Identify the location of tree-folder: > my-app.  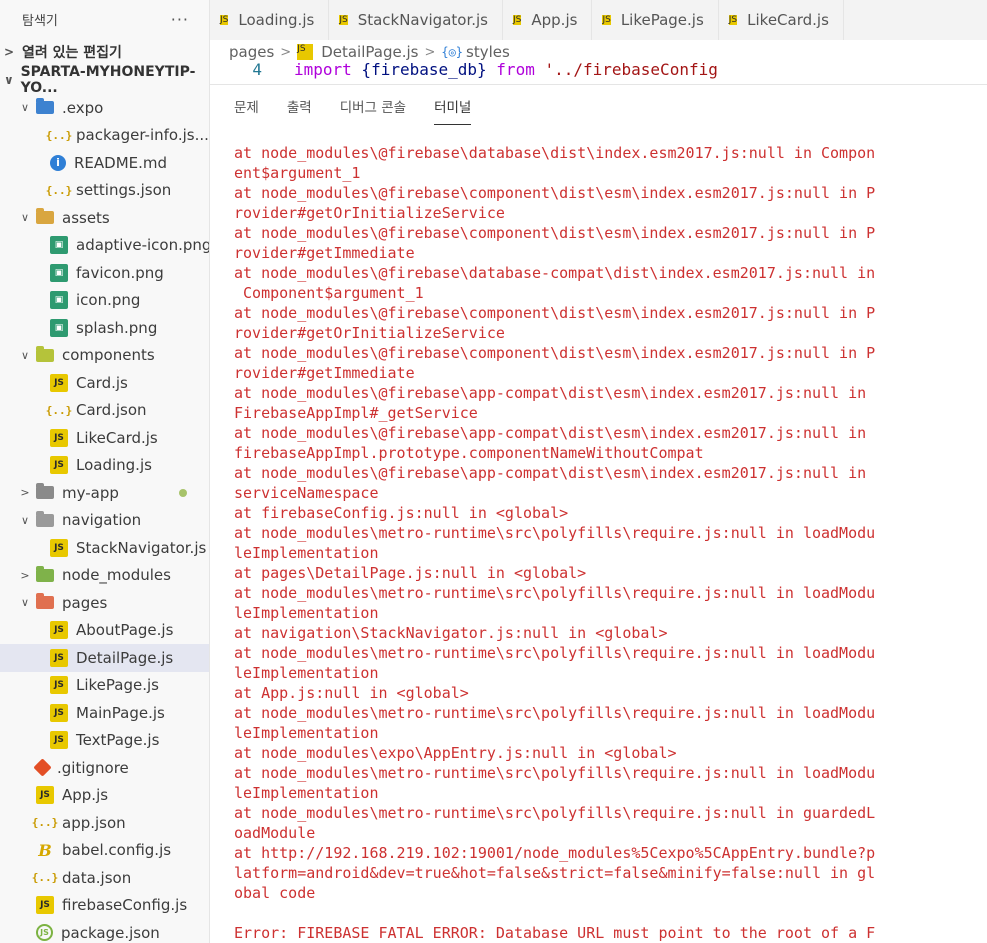
(104, 493).